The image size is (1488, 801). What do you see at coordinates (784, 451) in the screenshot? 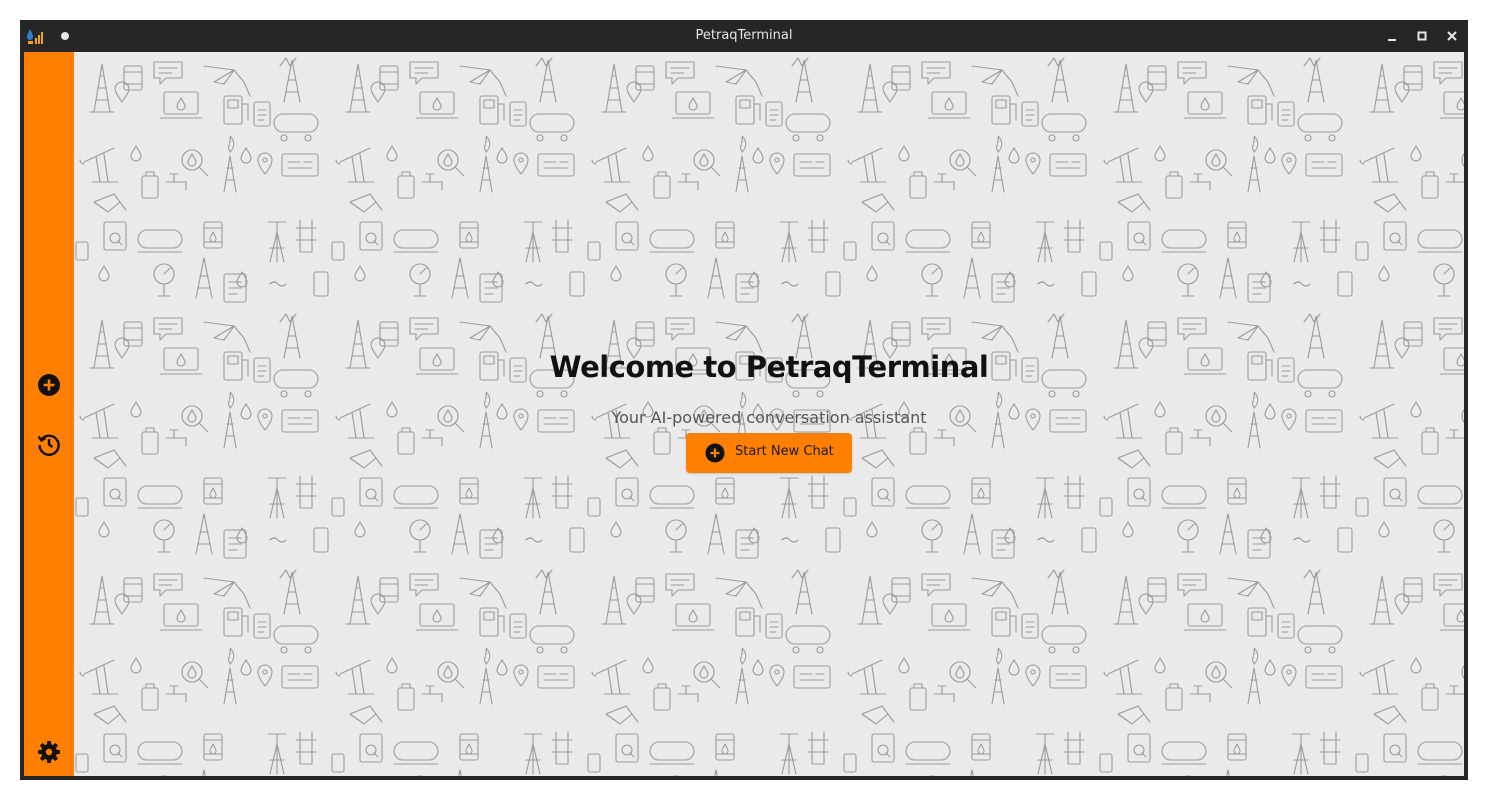
I see `start-new-chat-label: Start New Chat` at bounding box center [784, 451].